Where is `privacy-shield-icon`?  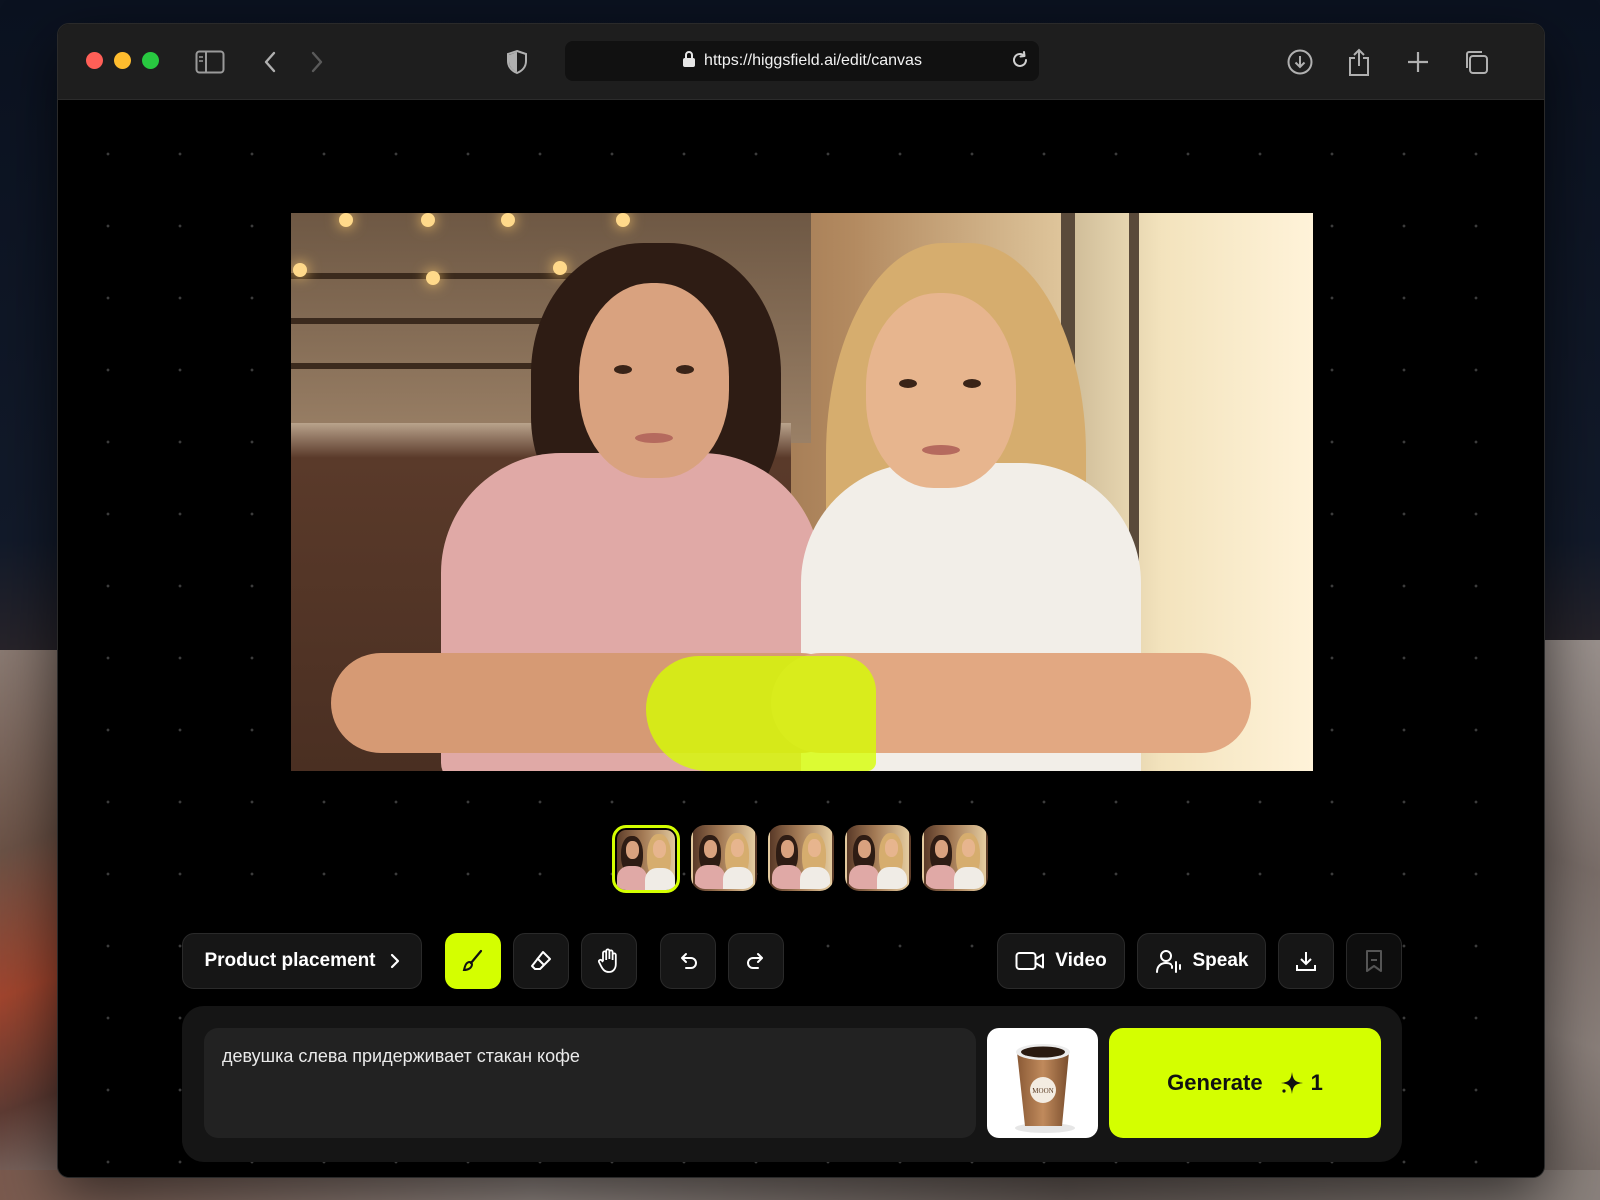 privacy-shield-icon is located at coordinates (517, 62).